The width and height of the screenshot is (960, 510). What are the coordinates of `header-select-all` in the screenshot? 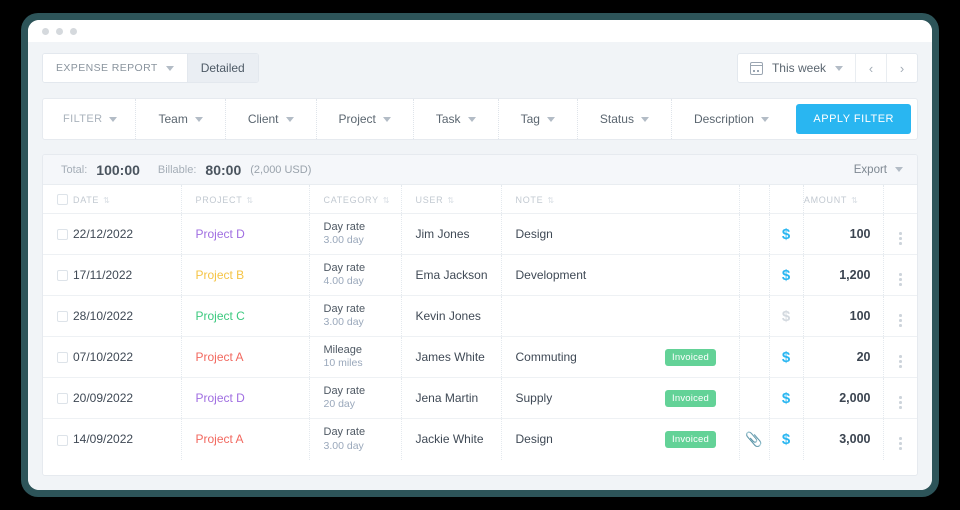 It's located at (58, 200).